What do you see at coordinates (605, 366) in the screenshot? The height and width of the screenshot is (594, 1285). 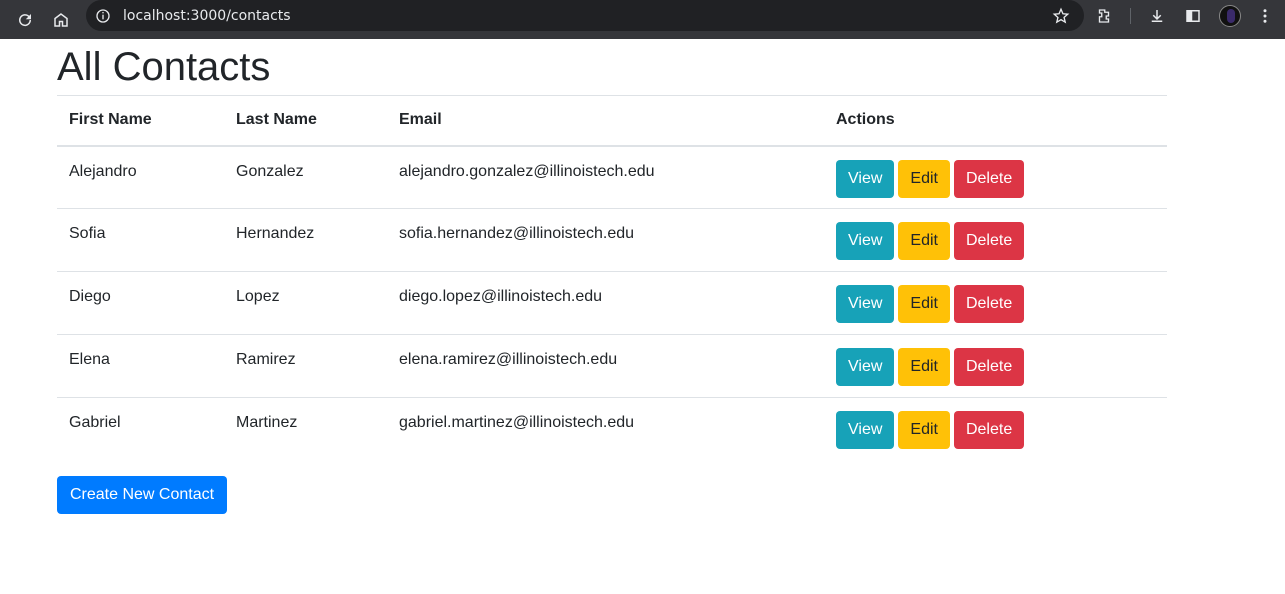 I see `cell-email: elena.ramirez@illinoistech.edu` at bounding box center [605, 366].